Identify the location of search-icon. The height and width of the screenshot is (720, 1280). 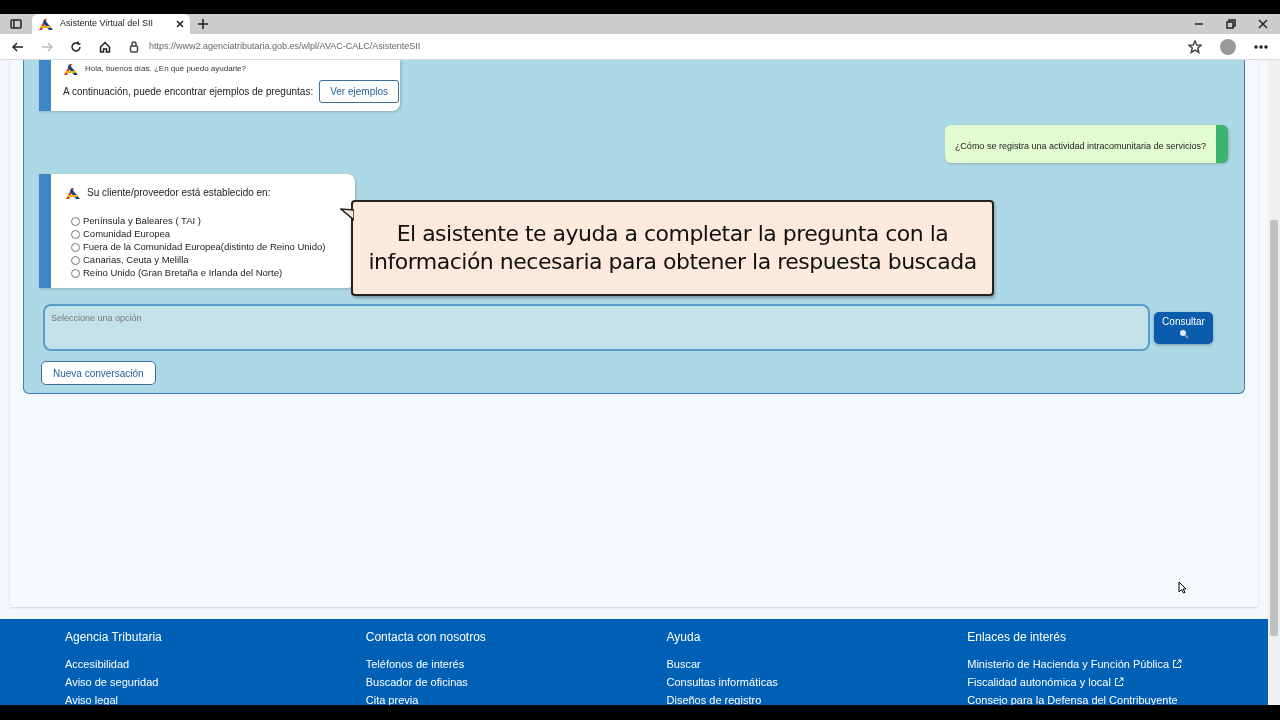
(1183, 333).